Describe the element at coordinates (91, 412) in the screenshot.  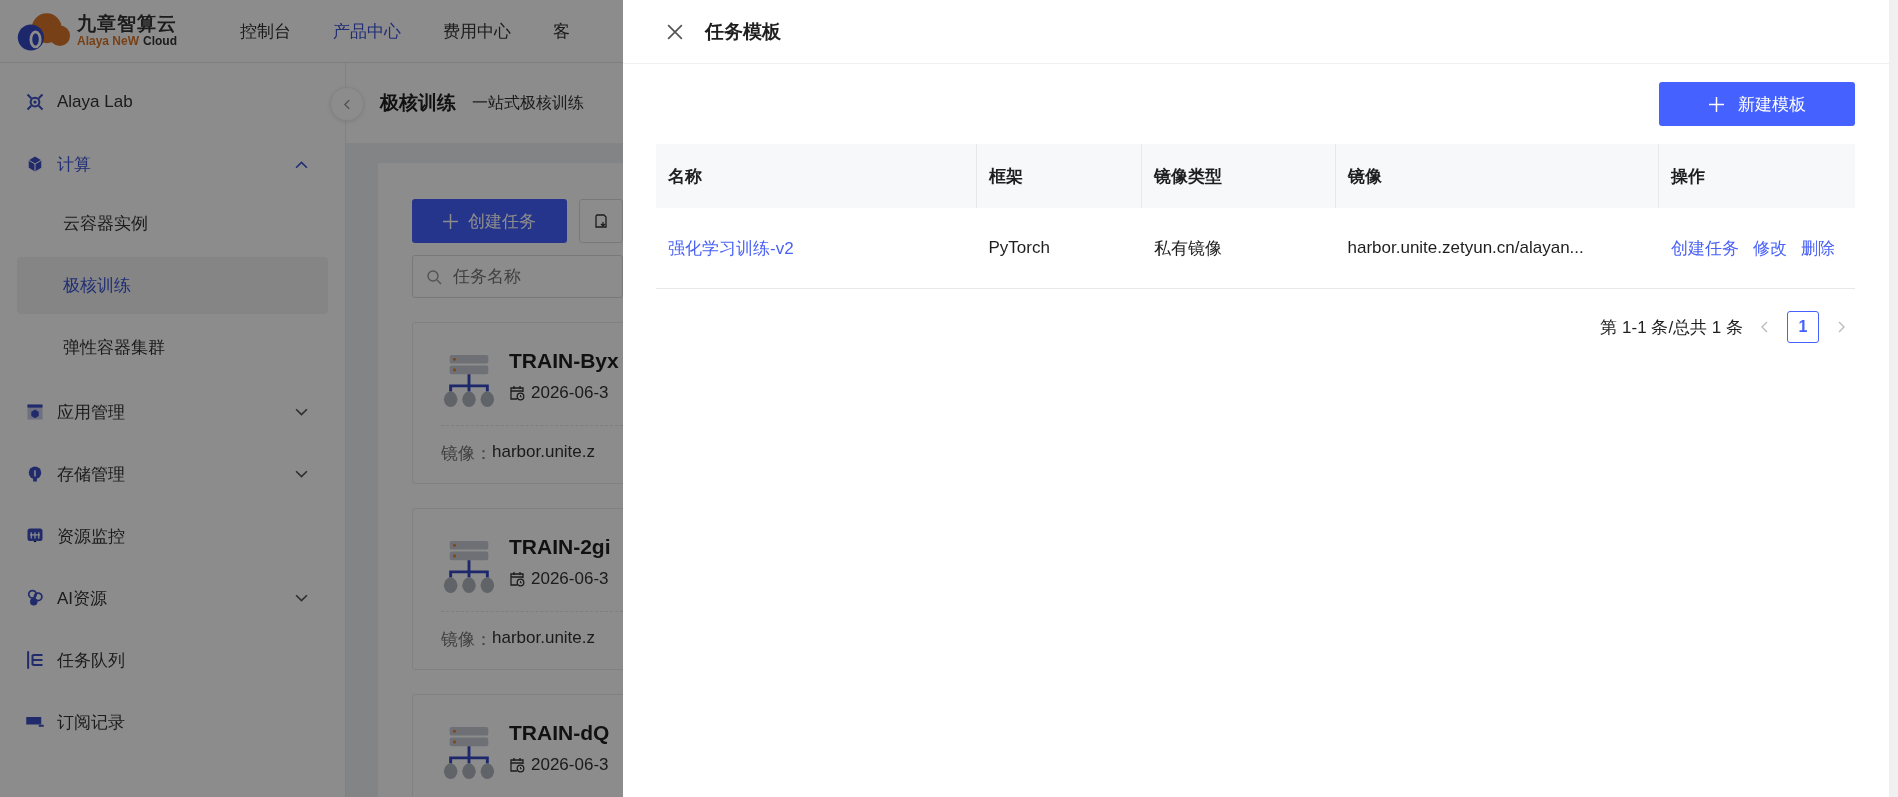
I see `menu-label: 应用管理` at that location.